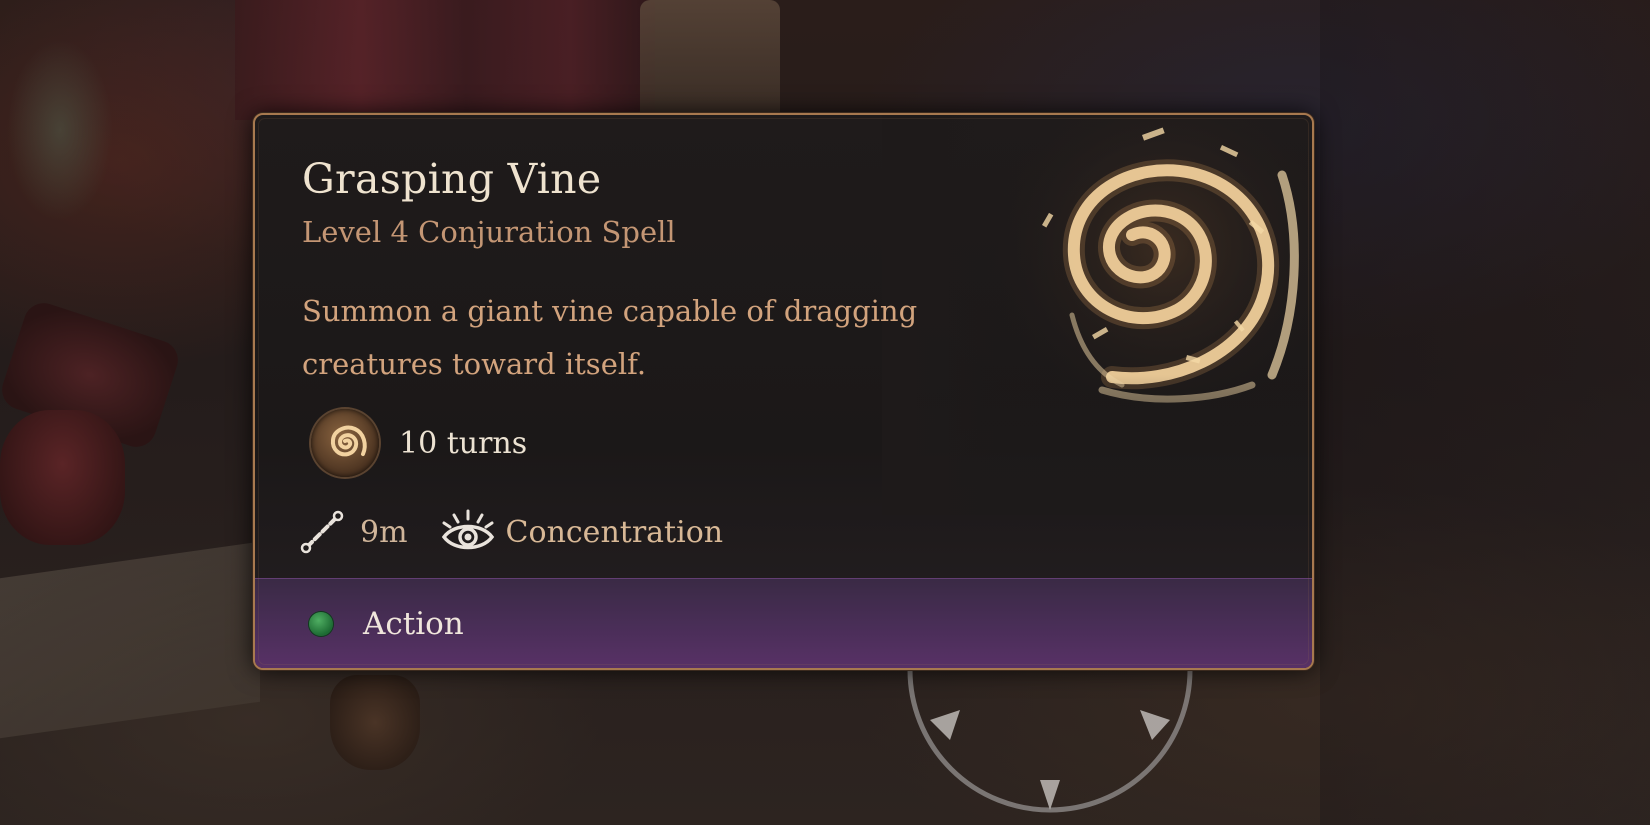 The image size is (1650, 825). I want to click on spiral-badge-icon, so click(345, 443).